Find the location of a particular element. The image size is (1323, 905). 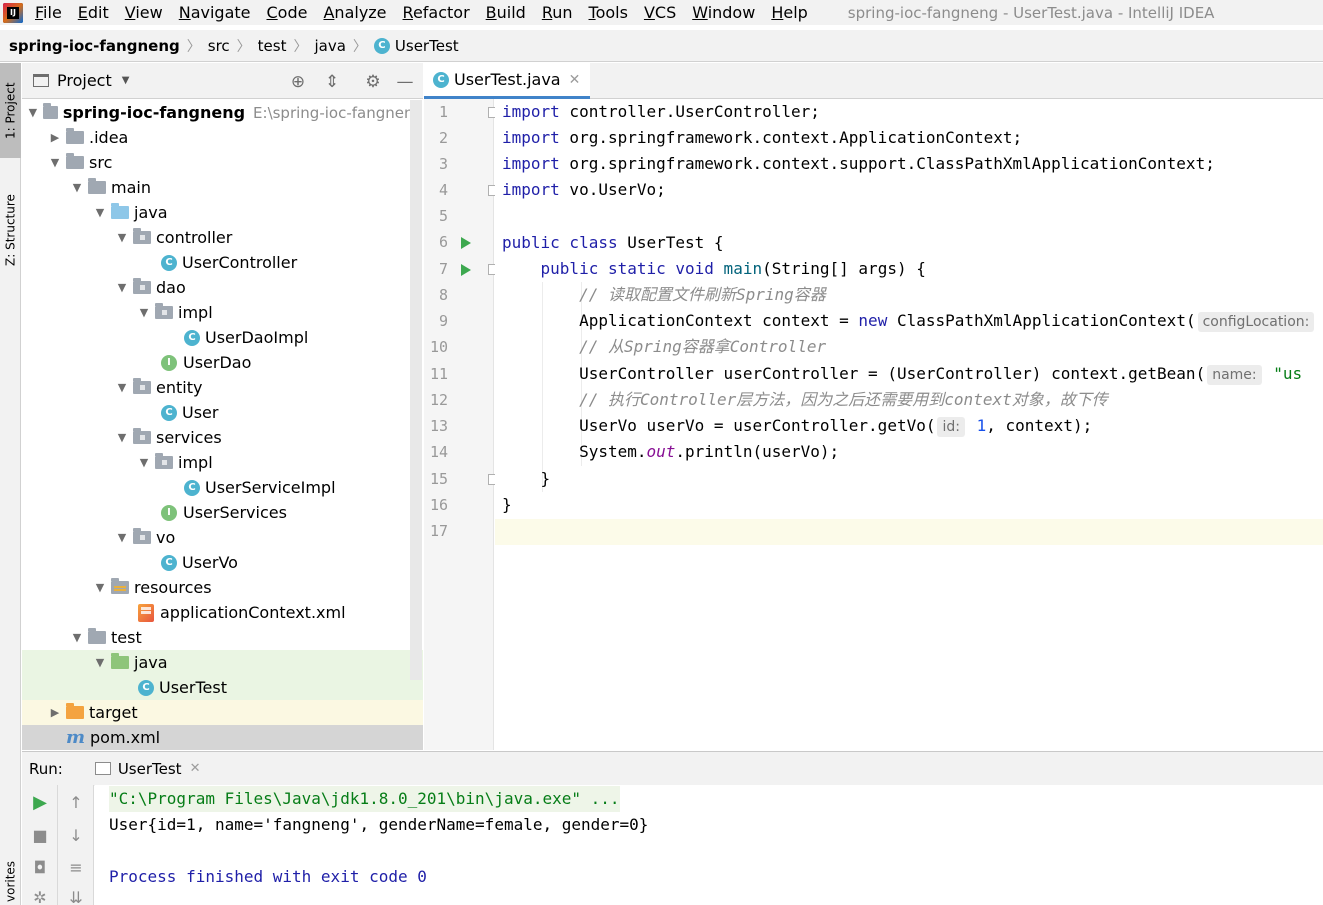

tree-item-userservices: I UserServices is located at coordinates (222, 512).